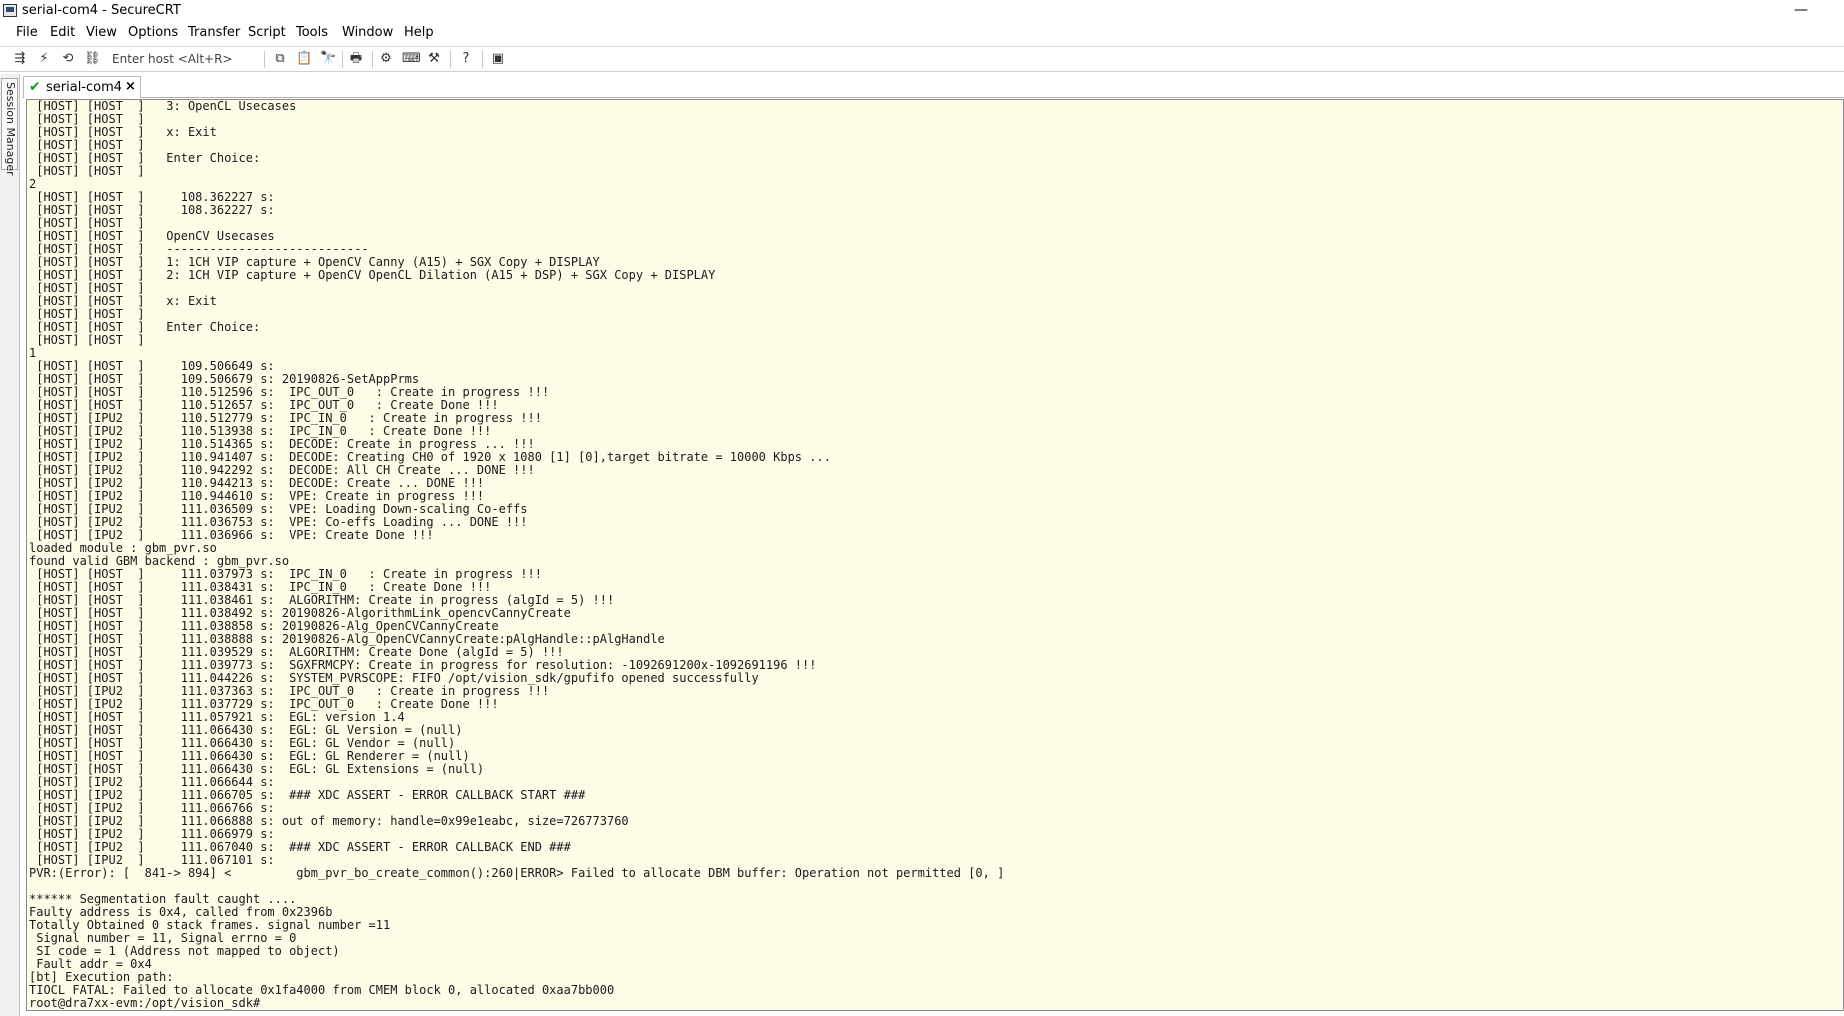  Describe the element at coordinates (933, 86) in the screenshot. I see `session-tab-strip: ✔ serial-com4 ×` at that location.